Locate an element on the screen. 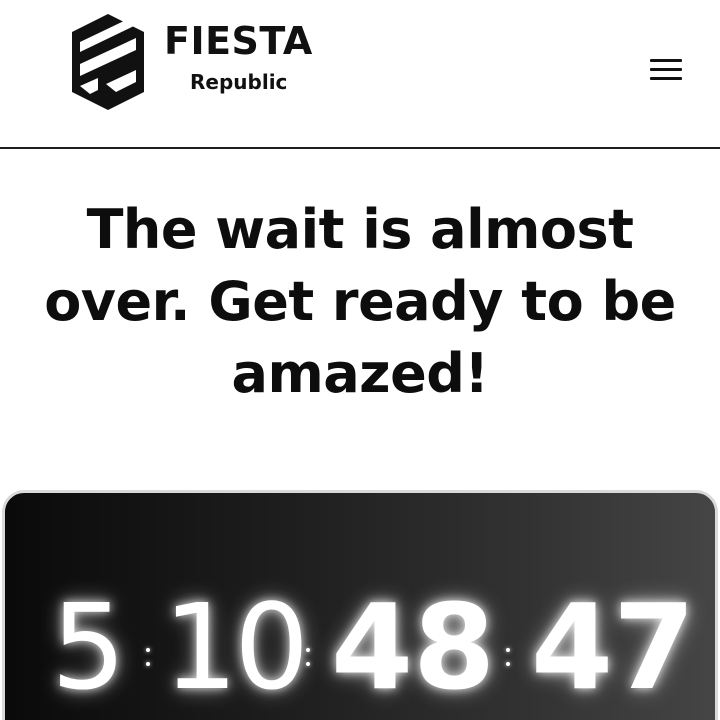  countdown-minutes: 48 is located at coordinates (413, 647).